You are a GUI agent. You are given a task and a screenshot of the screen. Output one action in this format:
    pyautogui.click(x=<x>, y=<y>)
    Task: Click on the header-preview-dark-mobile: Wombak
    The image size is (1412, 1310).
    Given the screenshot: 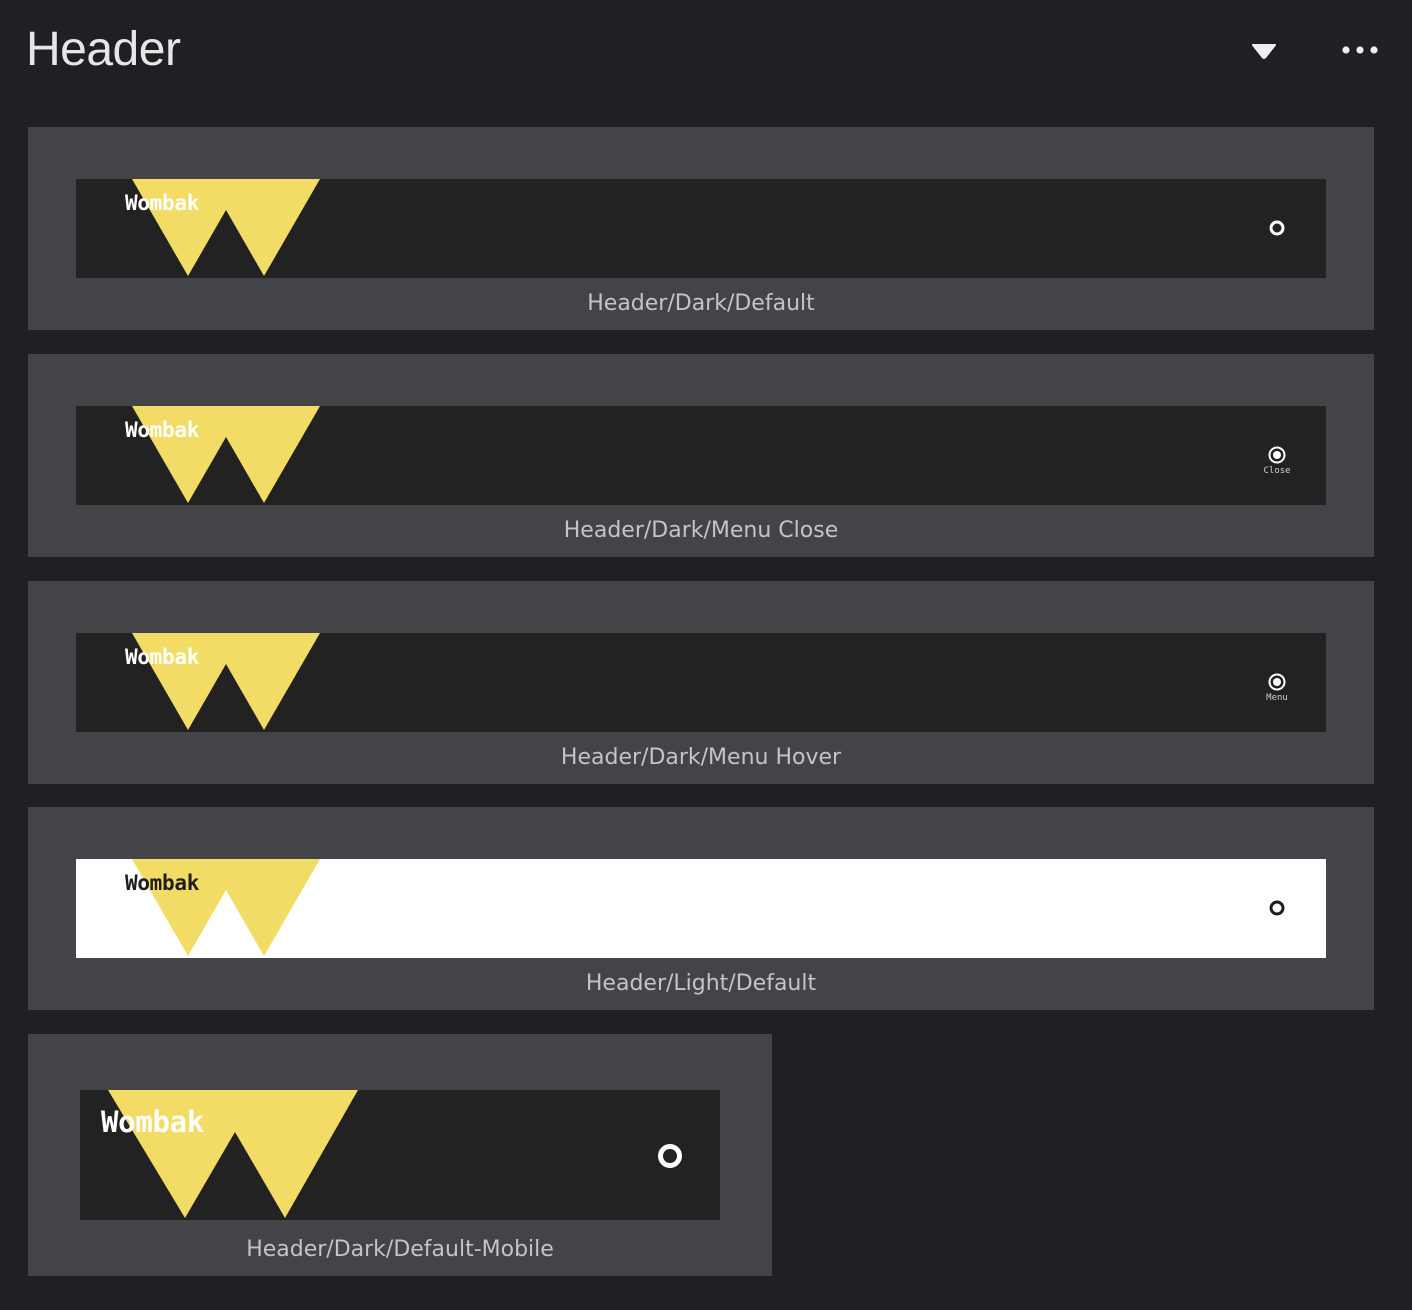 What is the action you would take?
    pyautogui.click(x=400, y=1155)
    